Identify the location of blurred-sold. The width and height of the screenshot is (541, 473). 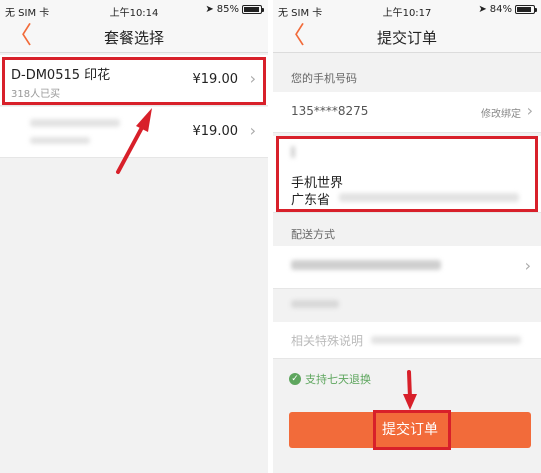
(60, 140).